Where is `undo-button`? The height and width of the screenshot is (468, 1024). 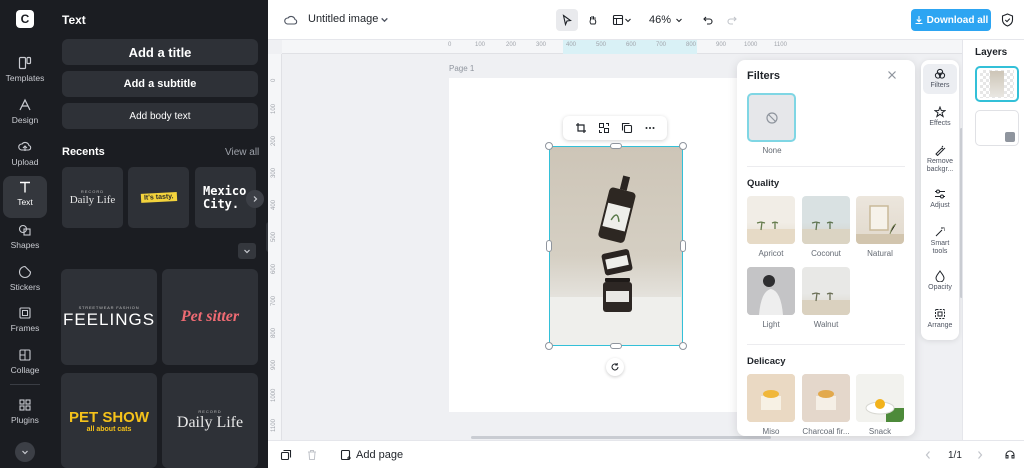 undo-button is located at coordinates (708, 20).